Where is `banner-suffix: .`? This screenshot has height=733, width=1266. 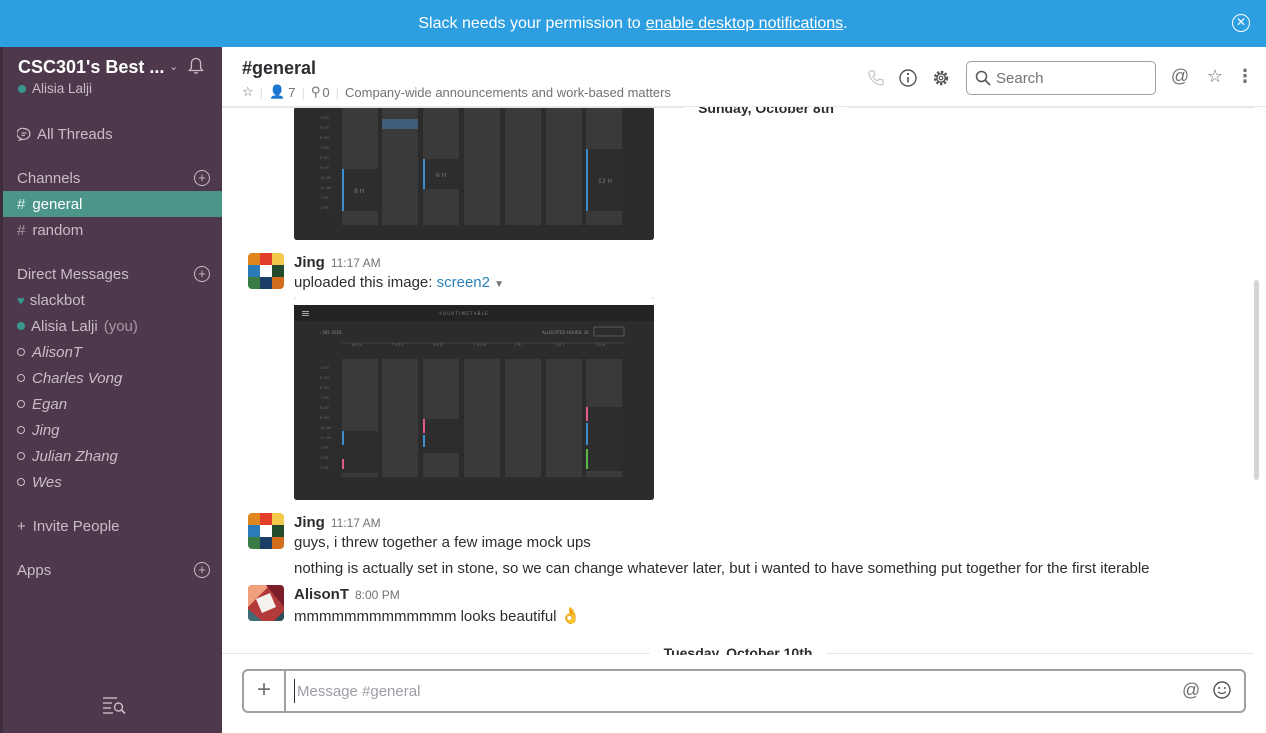
banner-suffix: . is located at coordinates (845, 23).